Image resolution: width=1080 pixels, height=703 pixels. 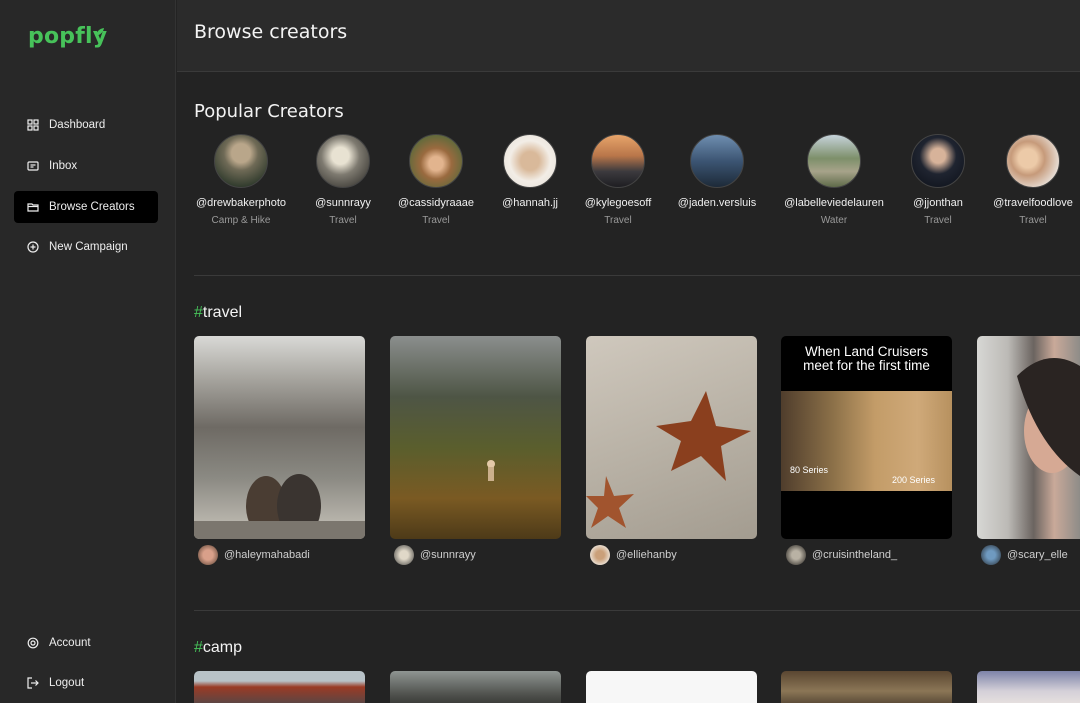 I want to click on sidebar-item-label: New Campaign, so click(x=88, y=247).